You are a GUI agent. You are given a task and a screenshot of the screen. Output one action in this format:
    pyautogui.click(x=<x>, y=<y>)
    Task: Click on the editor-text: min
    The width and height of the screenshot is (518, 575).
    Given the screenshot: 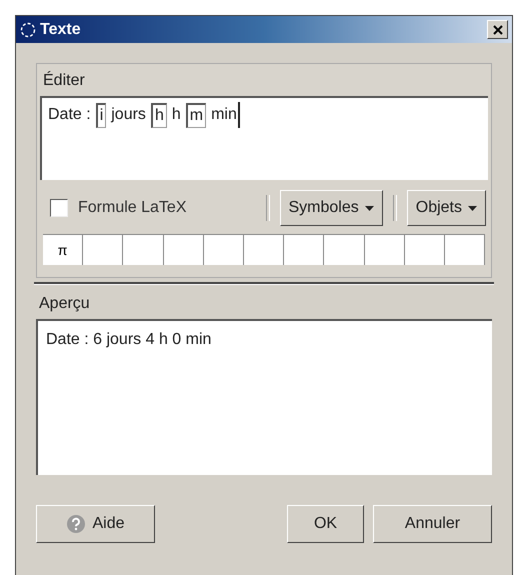 What is the action you would take?
    pyautogui.click(x=224, y=115)
    